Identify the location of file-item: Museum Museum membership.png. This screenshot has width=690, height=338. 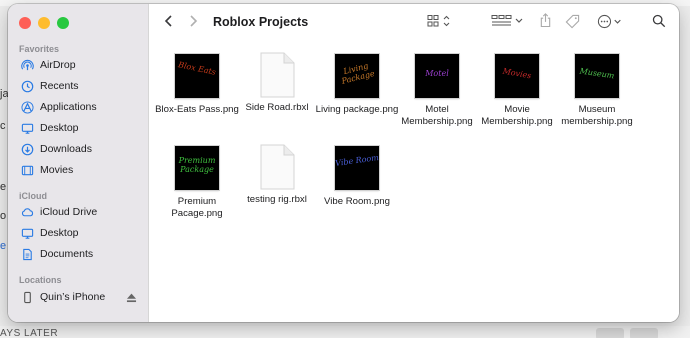
(597, 91).